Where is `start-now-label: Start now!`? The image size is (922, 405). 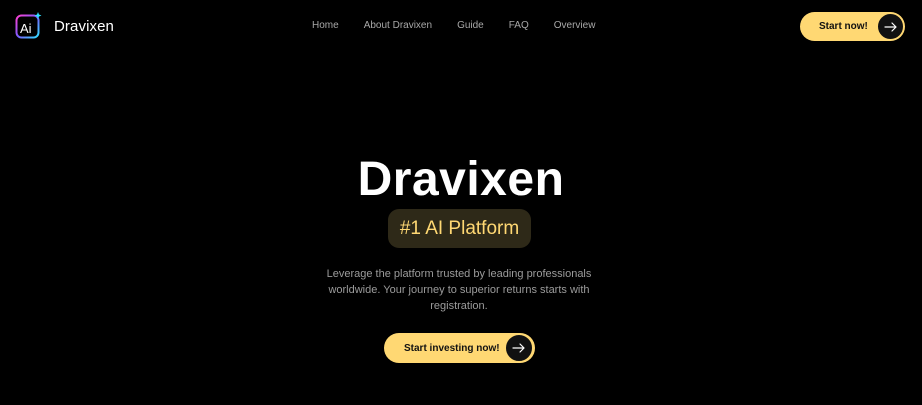 start-now-label: Start now! is located at coordinates (843, 26).